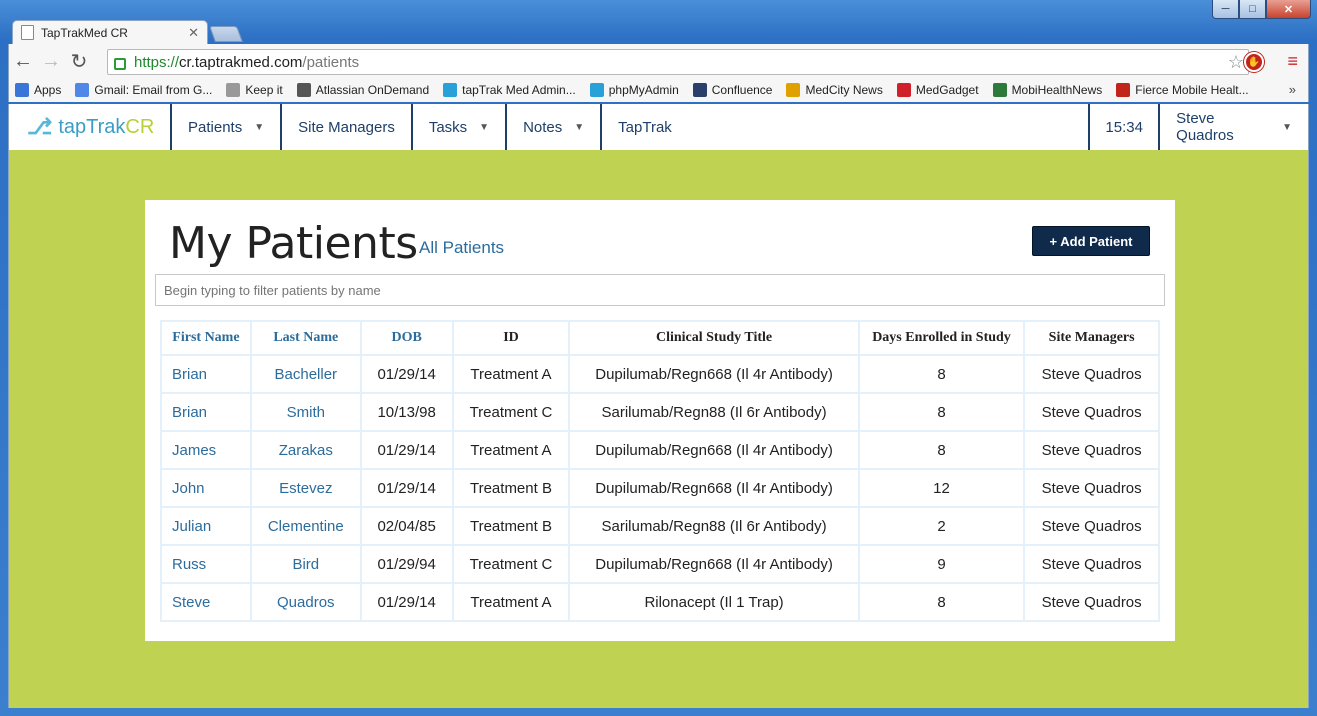 Image resolution: width=1317 pixels, height=716 pixels. Describe the element at coordinates (1252, 9) in the screenshot. I see `maximize-icon: □` at that location.